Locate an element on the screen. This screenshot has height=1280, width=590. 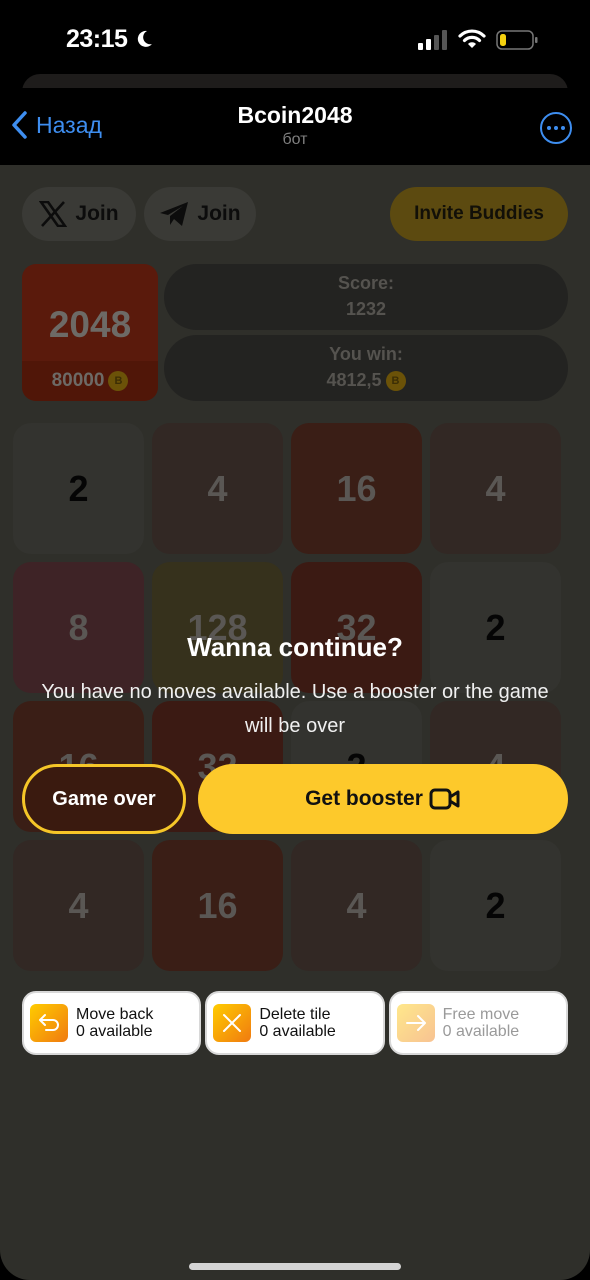
booster-name: Move back is located at coordinates (115, 1014).